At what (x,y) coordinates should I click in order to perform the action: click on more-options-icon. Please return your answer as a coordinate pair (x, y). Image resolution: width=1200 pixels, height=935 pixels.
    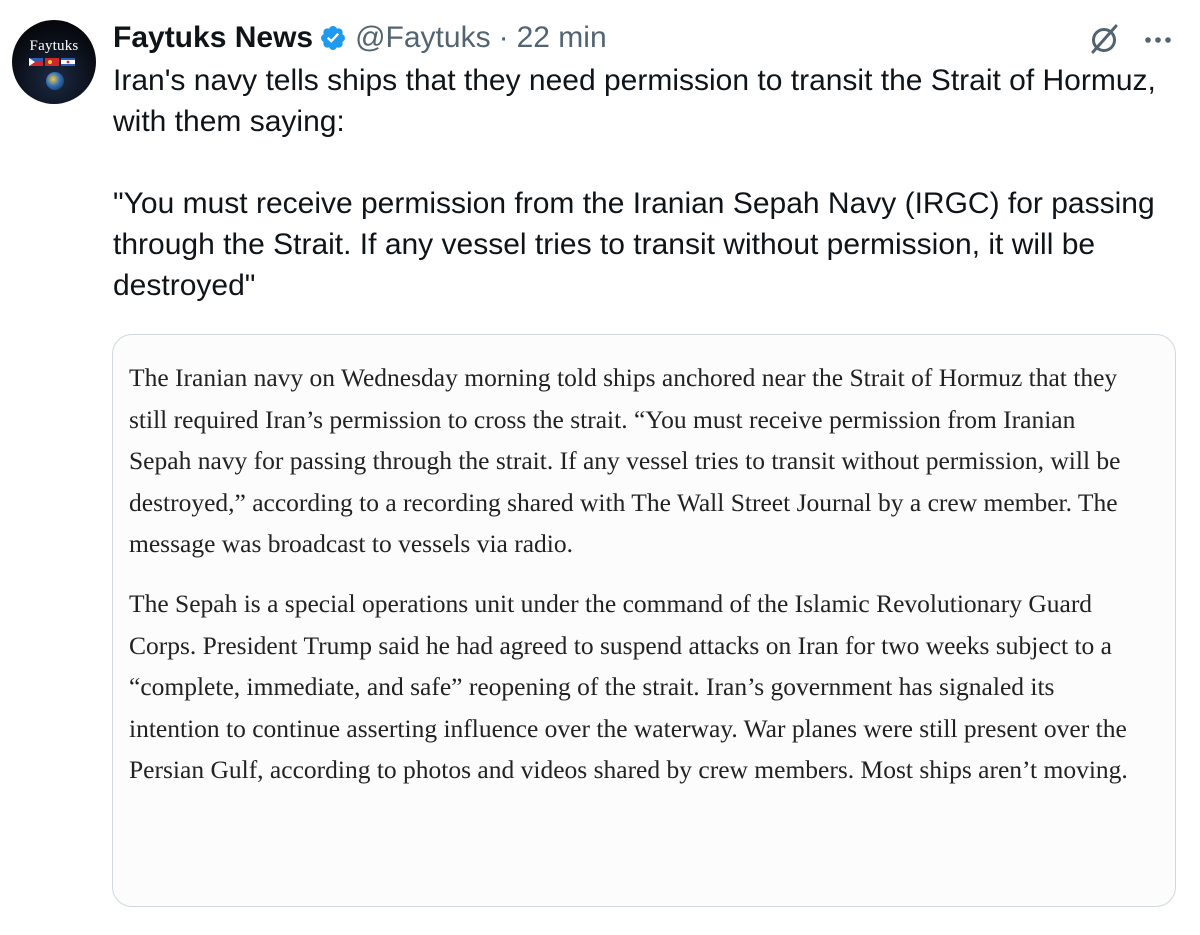
    Looking at the image, I should click on (1158, 40).